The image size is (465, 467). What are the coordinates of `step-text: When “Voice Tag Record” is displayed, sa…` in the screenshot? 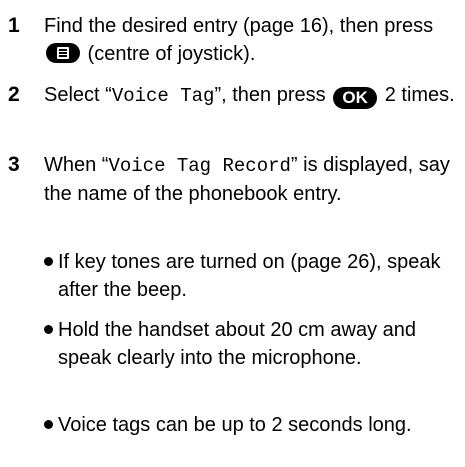 It's located at (247, 179).